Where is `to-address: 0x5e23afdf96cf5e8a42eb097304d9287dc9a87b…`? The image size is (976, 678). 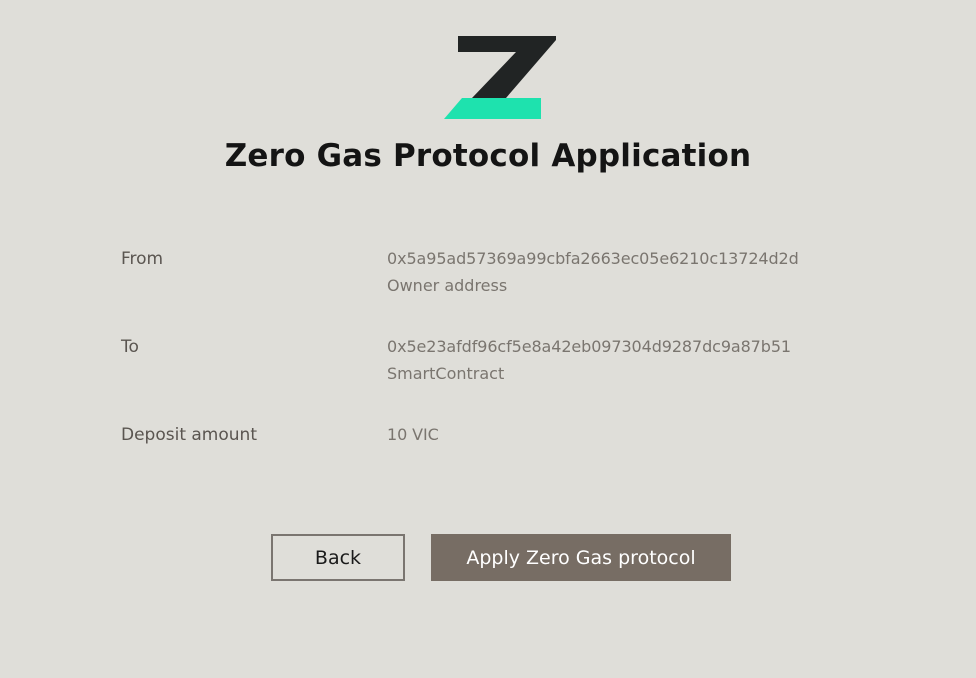
to-address: 0x5e23afdf96cf5e8a42eb097304d9287dc9a87b… is located at coordinates (589, 346).